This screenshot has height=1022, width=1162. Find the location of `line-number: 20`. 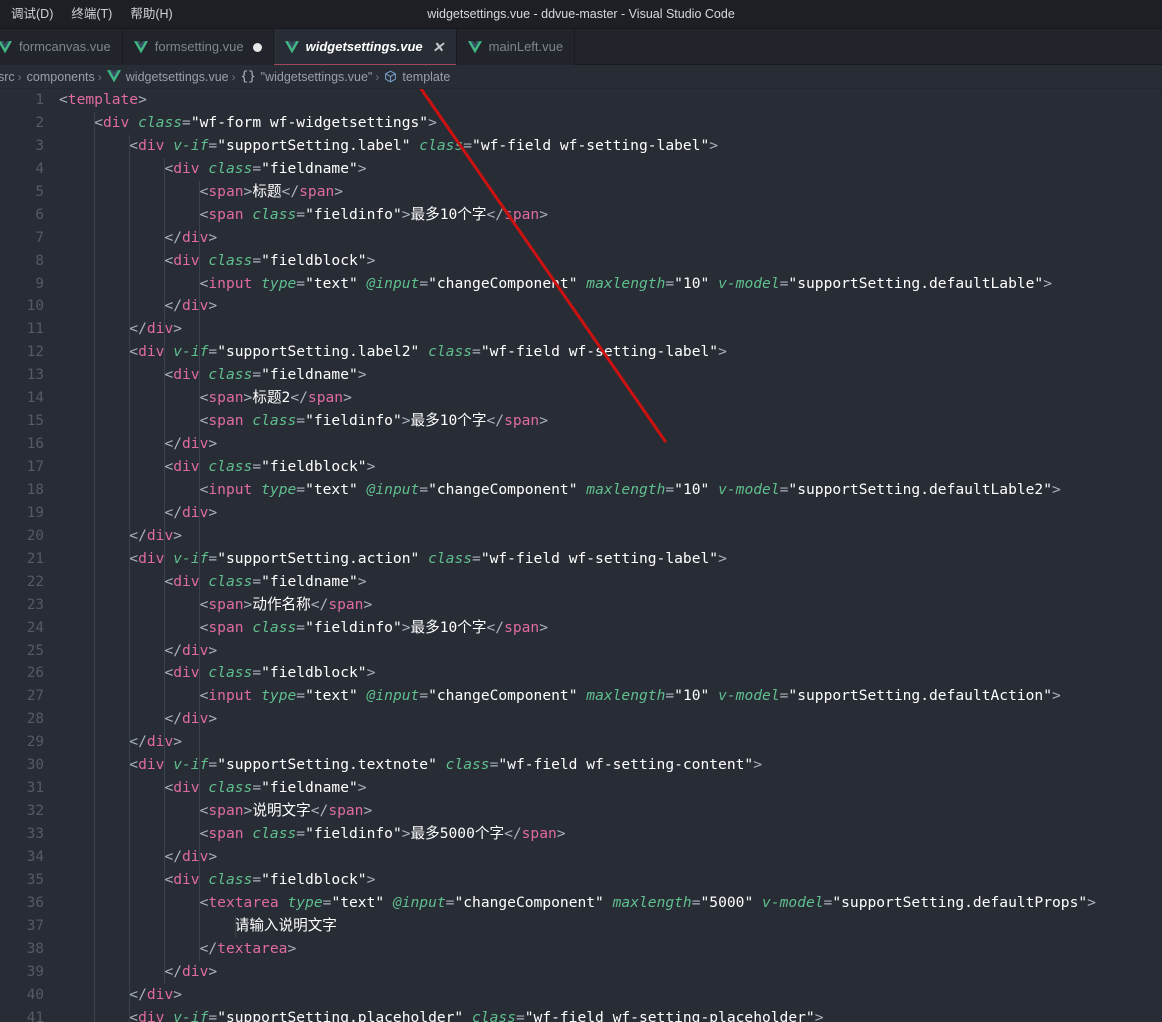

line-number: 20 is located at coordinates (22, 536).